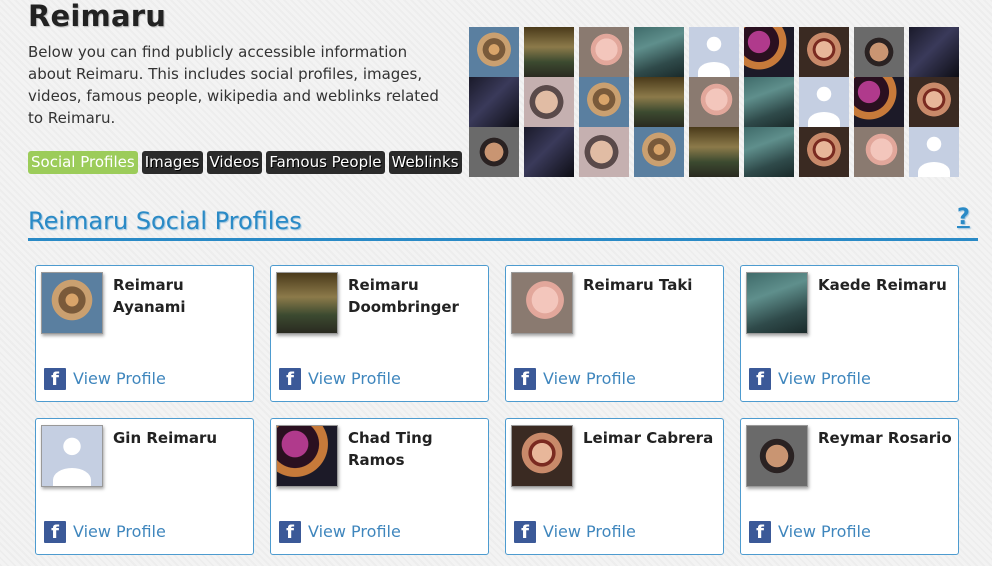 This screenshot has height=566, width=992. I want to click on image-mosaic, so click(715, 102).